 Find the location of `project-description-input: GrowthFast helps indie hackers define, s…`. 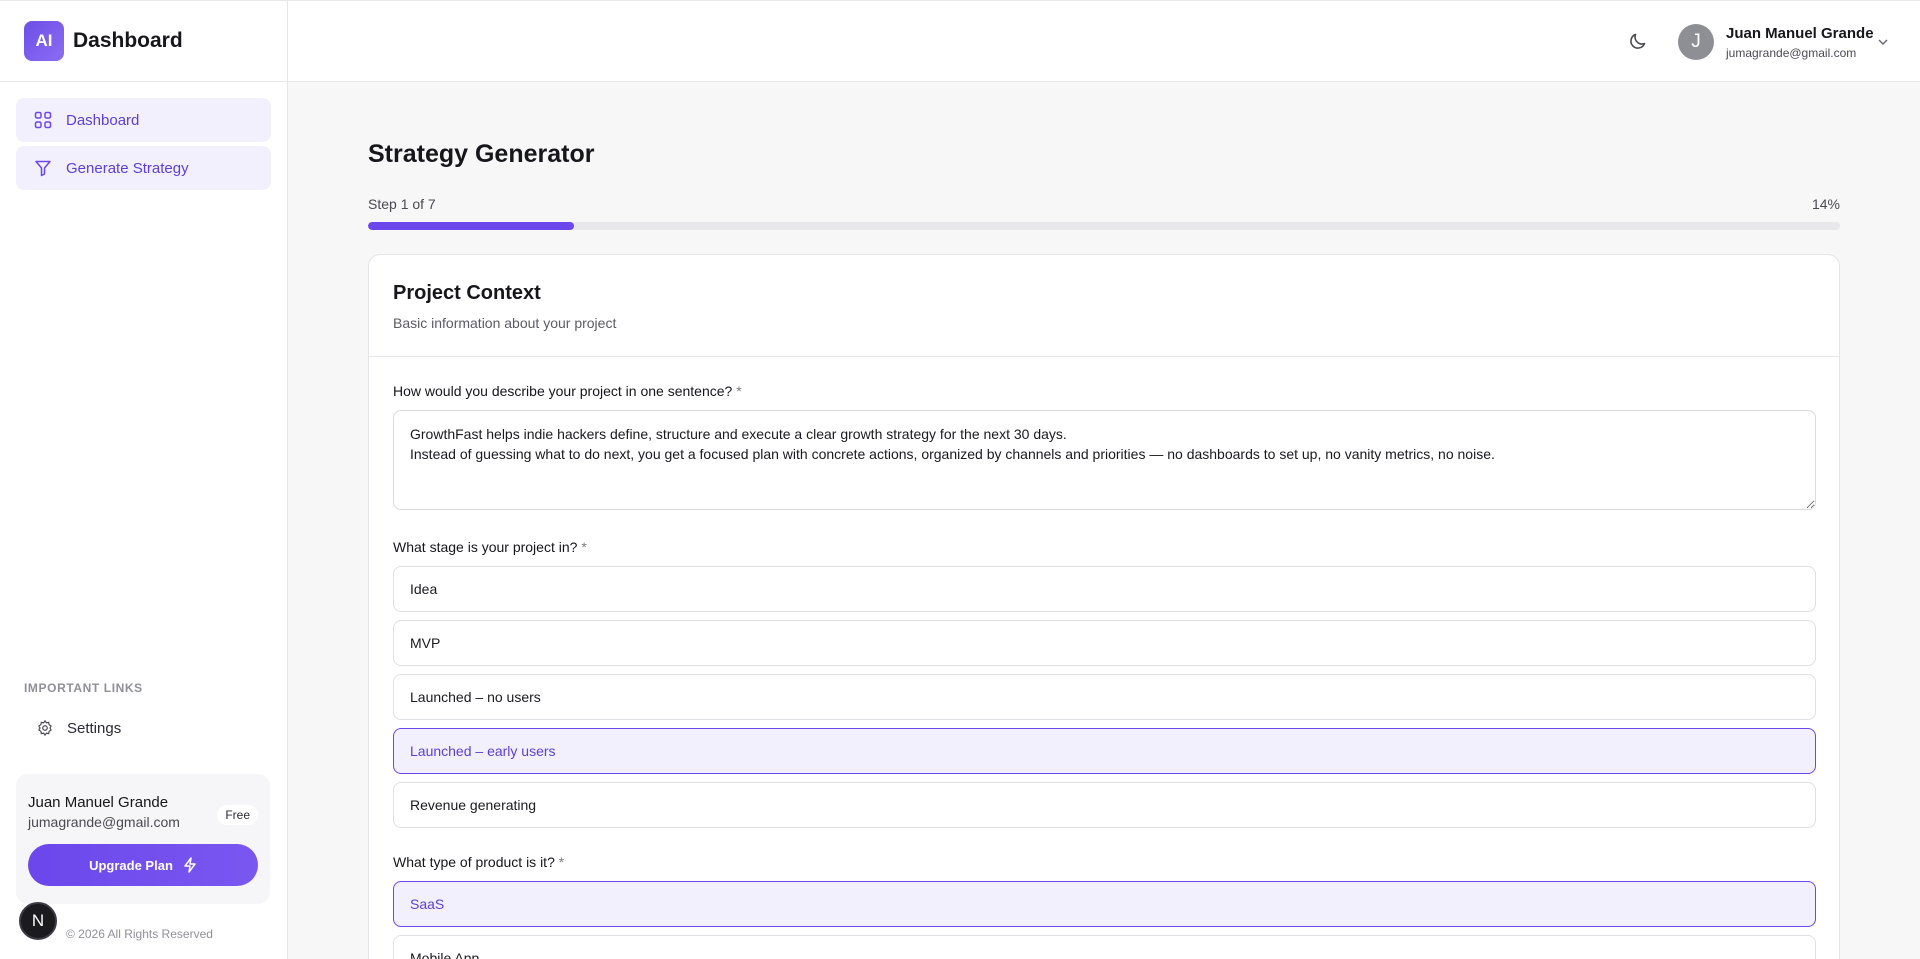

project-description-input: GrowthFast helps indie hackers define, s… is located at coordinates (1104, 460).